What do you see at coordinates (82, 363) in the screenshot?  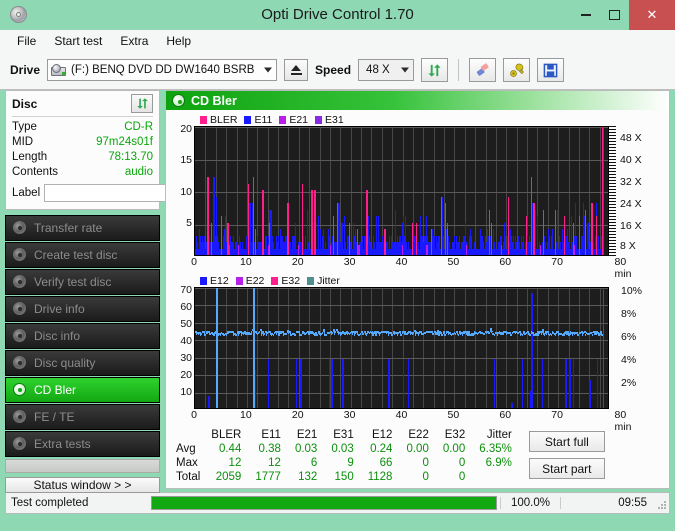 I see `sidebar-item-disc-quality: Disc quality` at bounding box center [82, 363].